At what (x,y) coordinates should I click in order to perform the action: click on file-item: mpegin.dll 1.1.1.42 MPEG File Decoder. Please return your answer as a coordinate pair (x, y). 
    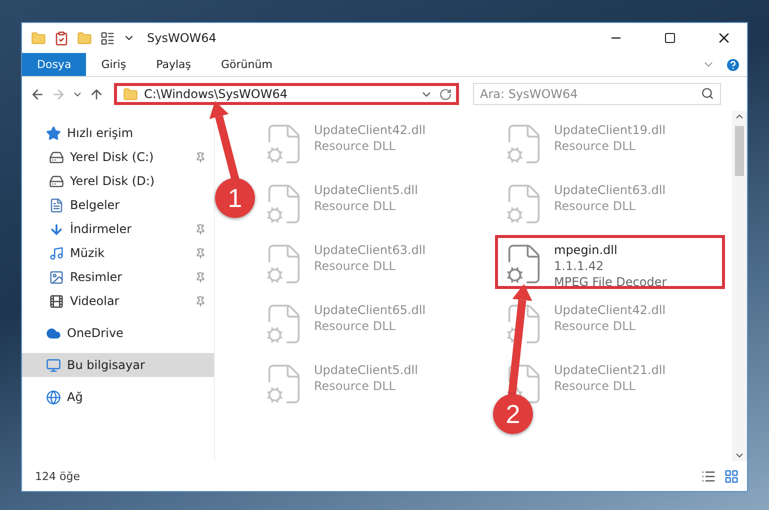
    Looking at the image, I should click on (610, 262).